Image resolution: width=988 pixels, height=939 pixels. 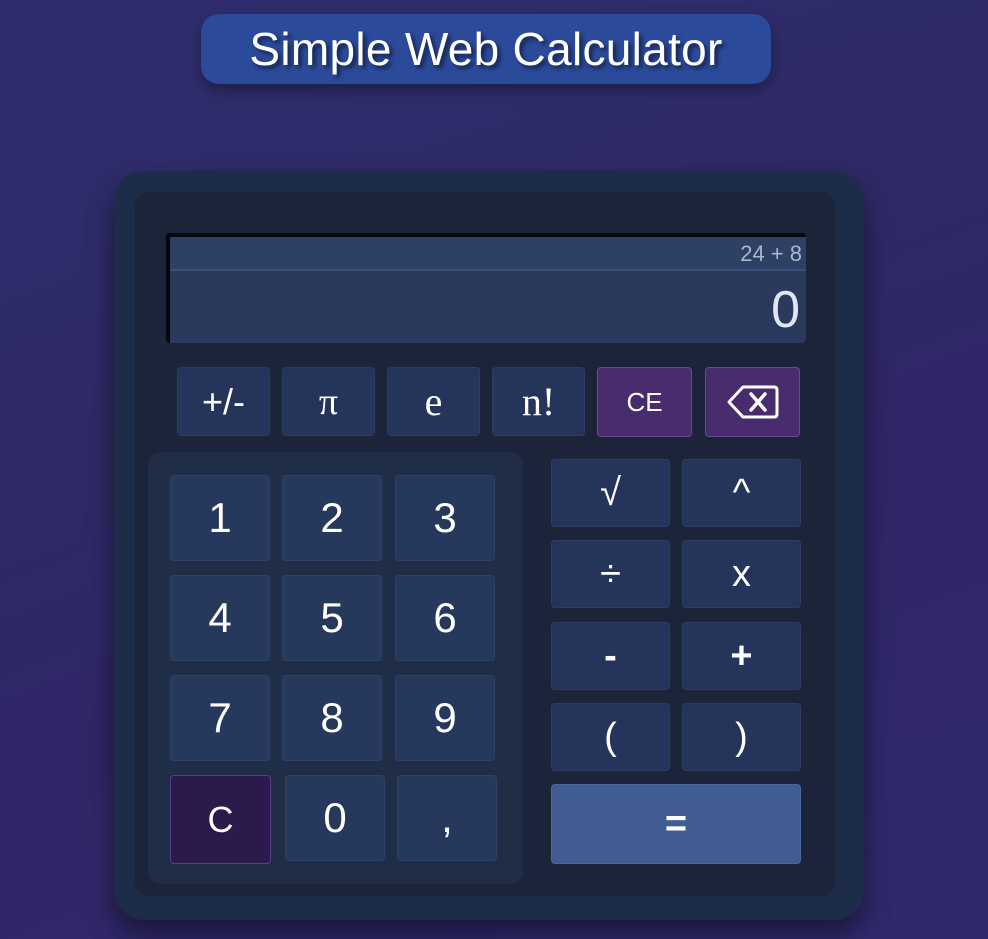 What do you see at coordinates (332, 518) in the screenshot?
I see `digit-2-button: 2` at bounding box center [332, 518].